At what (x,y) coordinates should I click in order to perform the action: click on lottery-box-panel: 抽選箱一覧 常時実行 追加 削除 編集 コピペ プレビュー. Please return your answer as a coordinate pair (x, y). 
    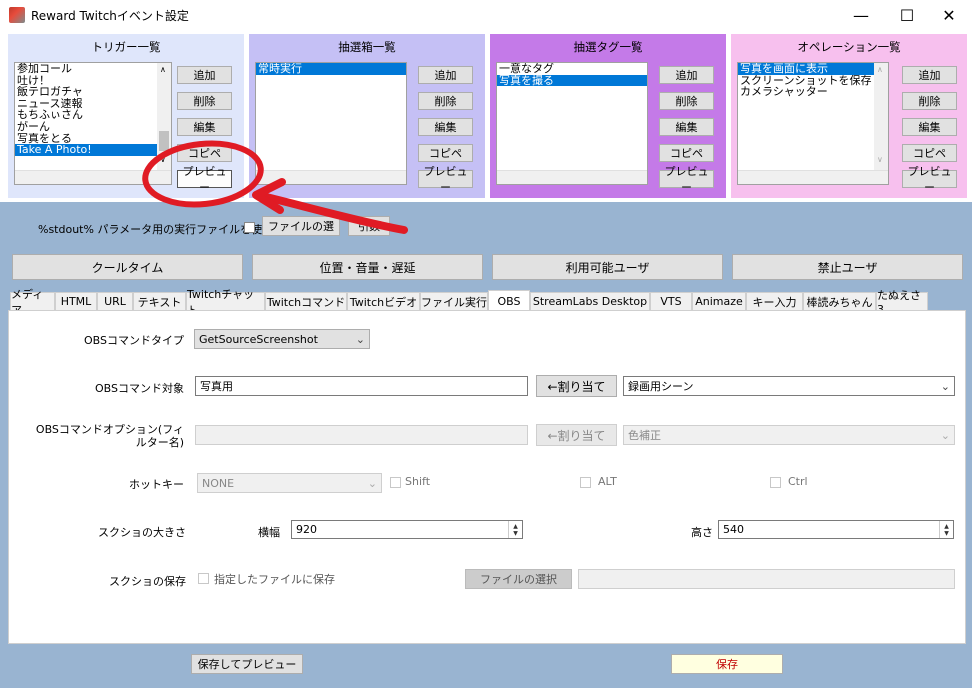
    Looking at the image, I should click on (367, 116).